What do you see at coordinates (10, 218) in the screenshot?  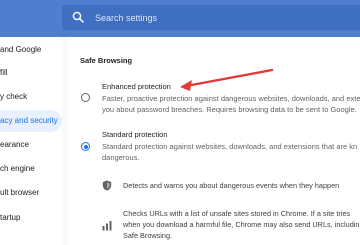 I see `sidebar-item-on-startup: tartup` at bounding box center [10, 218].